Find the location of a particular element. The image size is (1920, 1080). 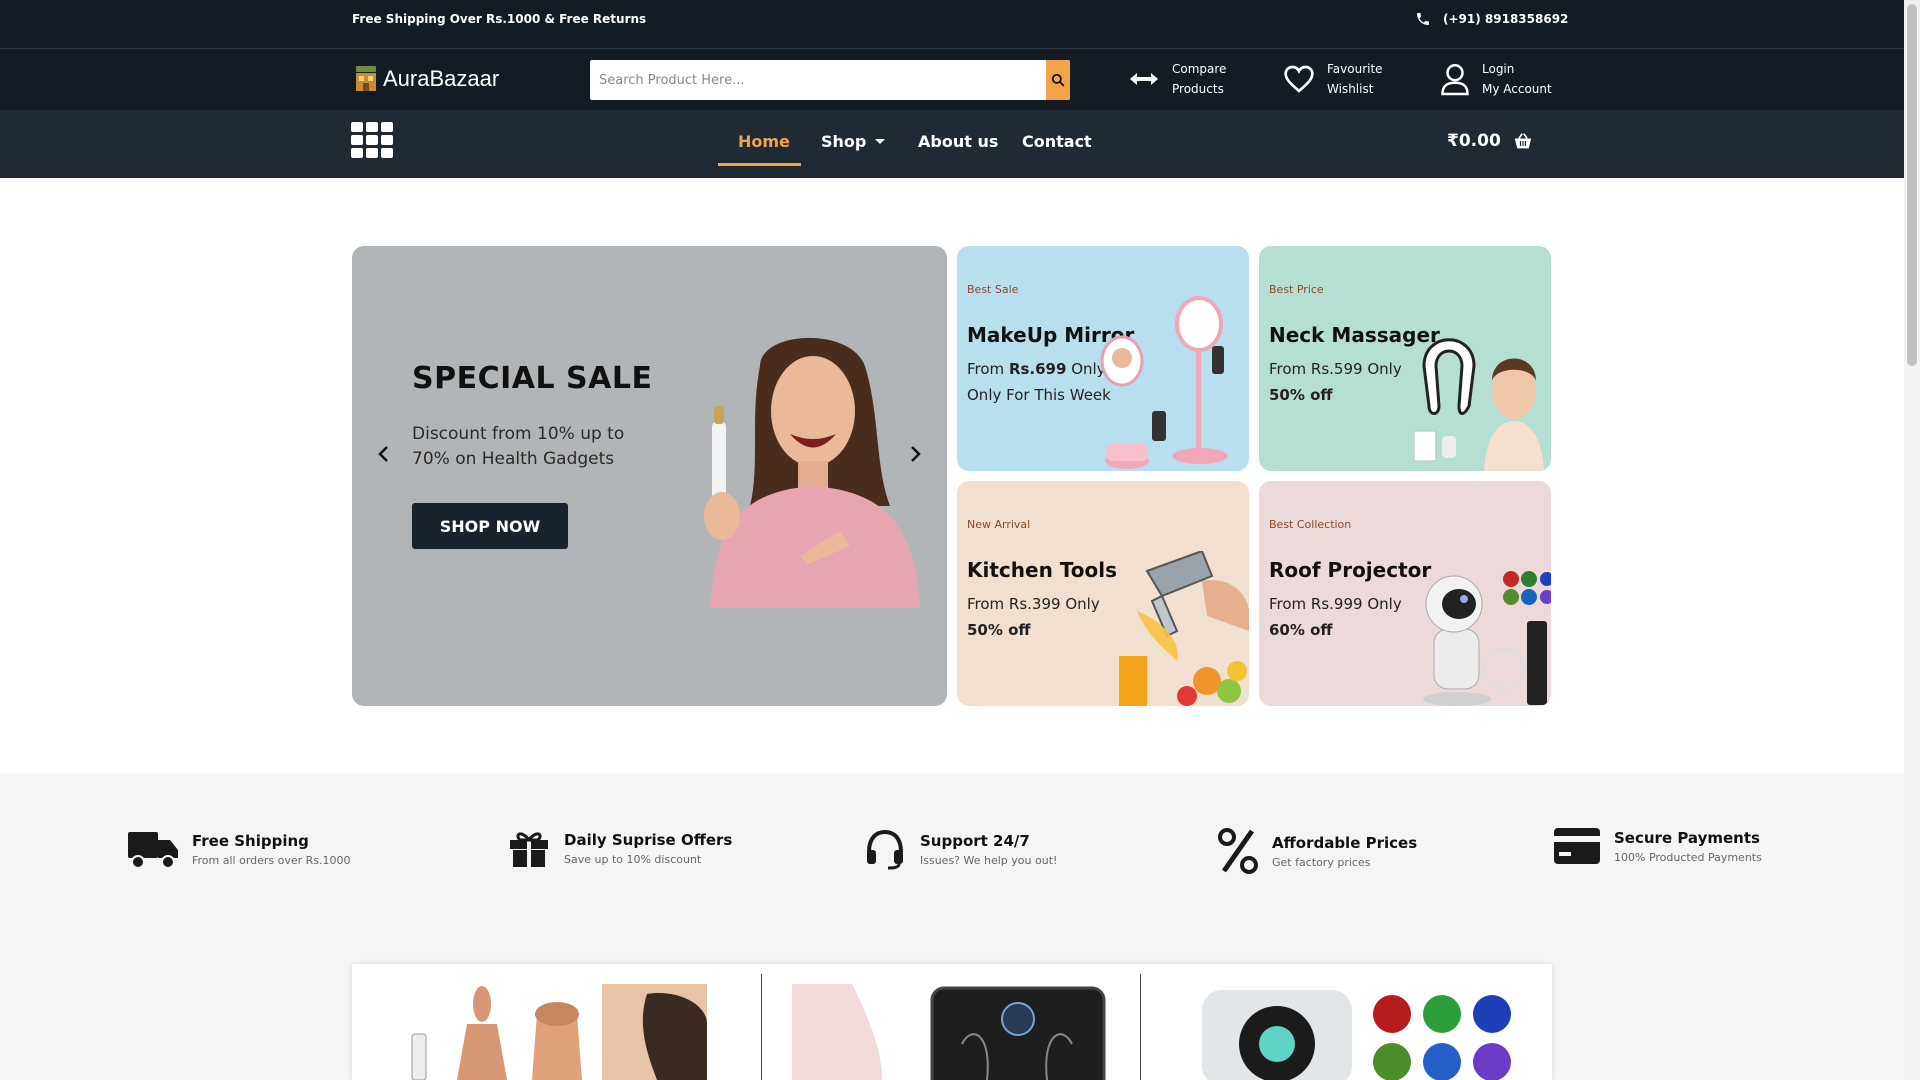

account-link: Login My Account is located at coordinates (1496, 79).